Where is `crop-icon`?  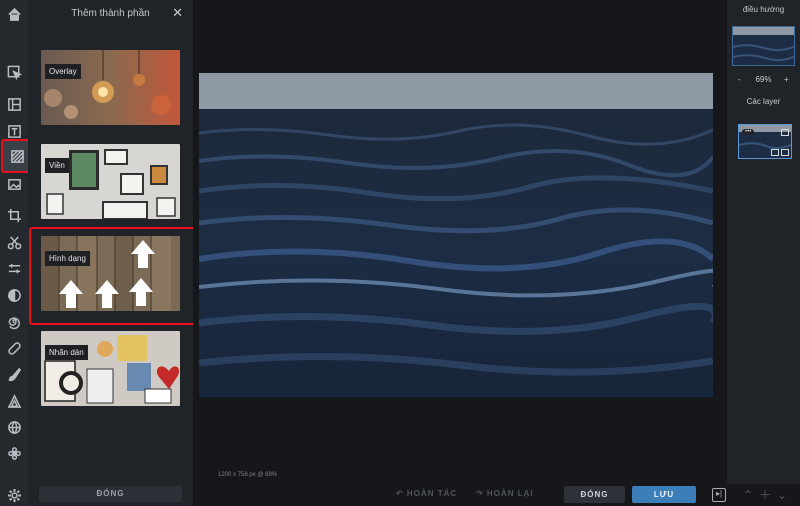 crop-icon is located at coordinates (14, 215).